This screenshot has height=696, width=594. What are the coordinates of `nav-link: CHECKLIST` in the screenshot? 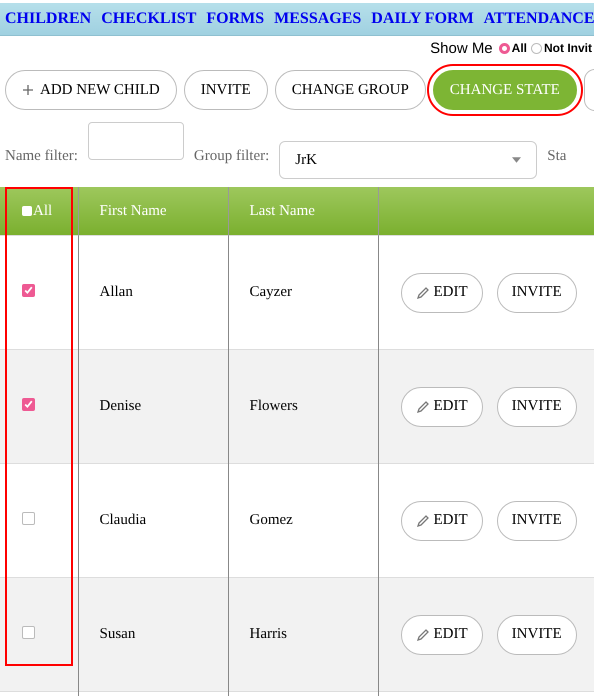 It's located at (148, 19).